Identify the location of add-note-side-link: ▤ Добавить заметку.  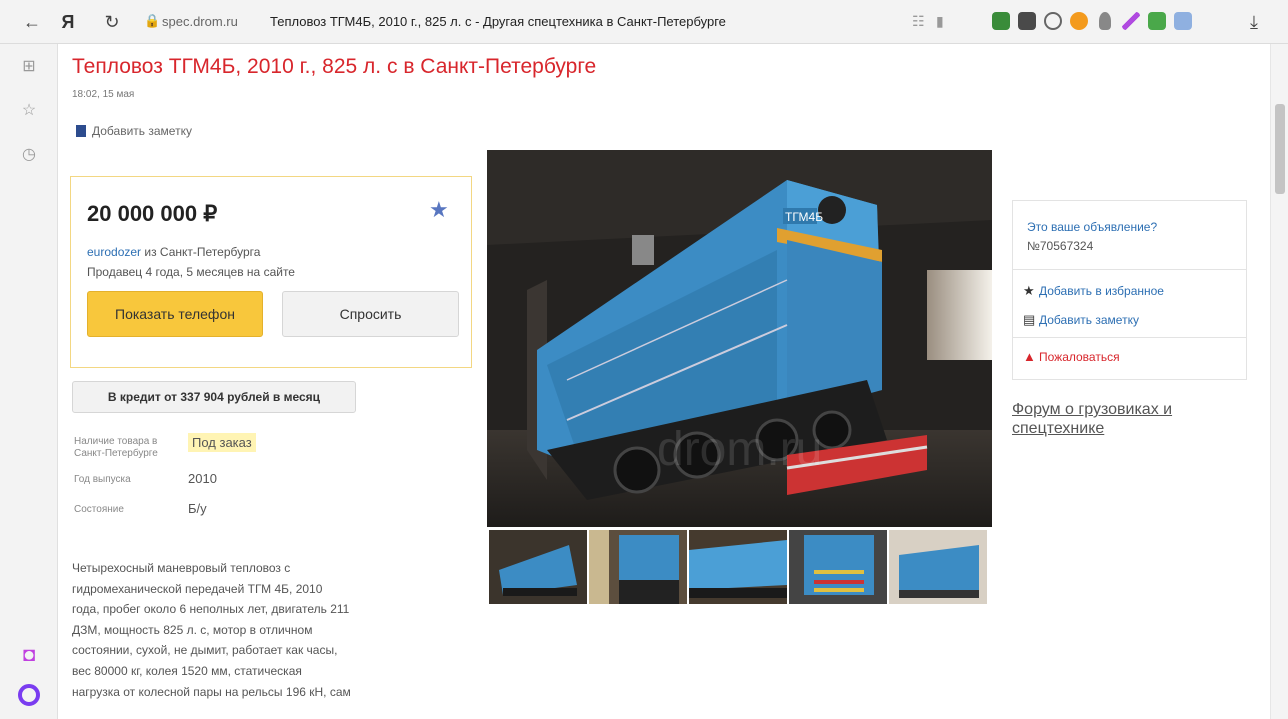
(1081, 320).